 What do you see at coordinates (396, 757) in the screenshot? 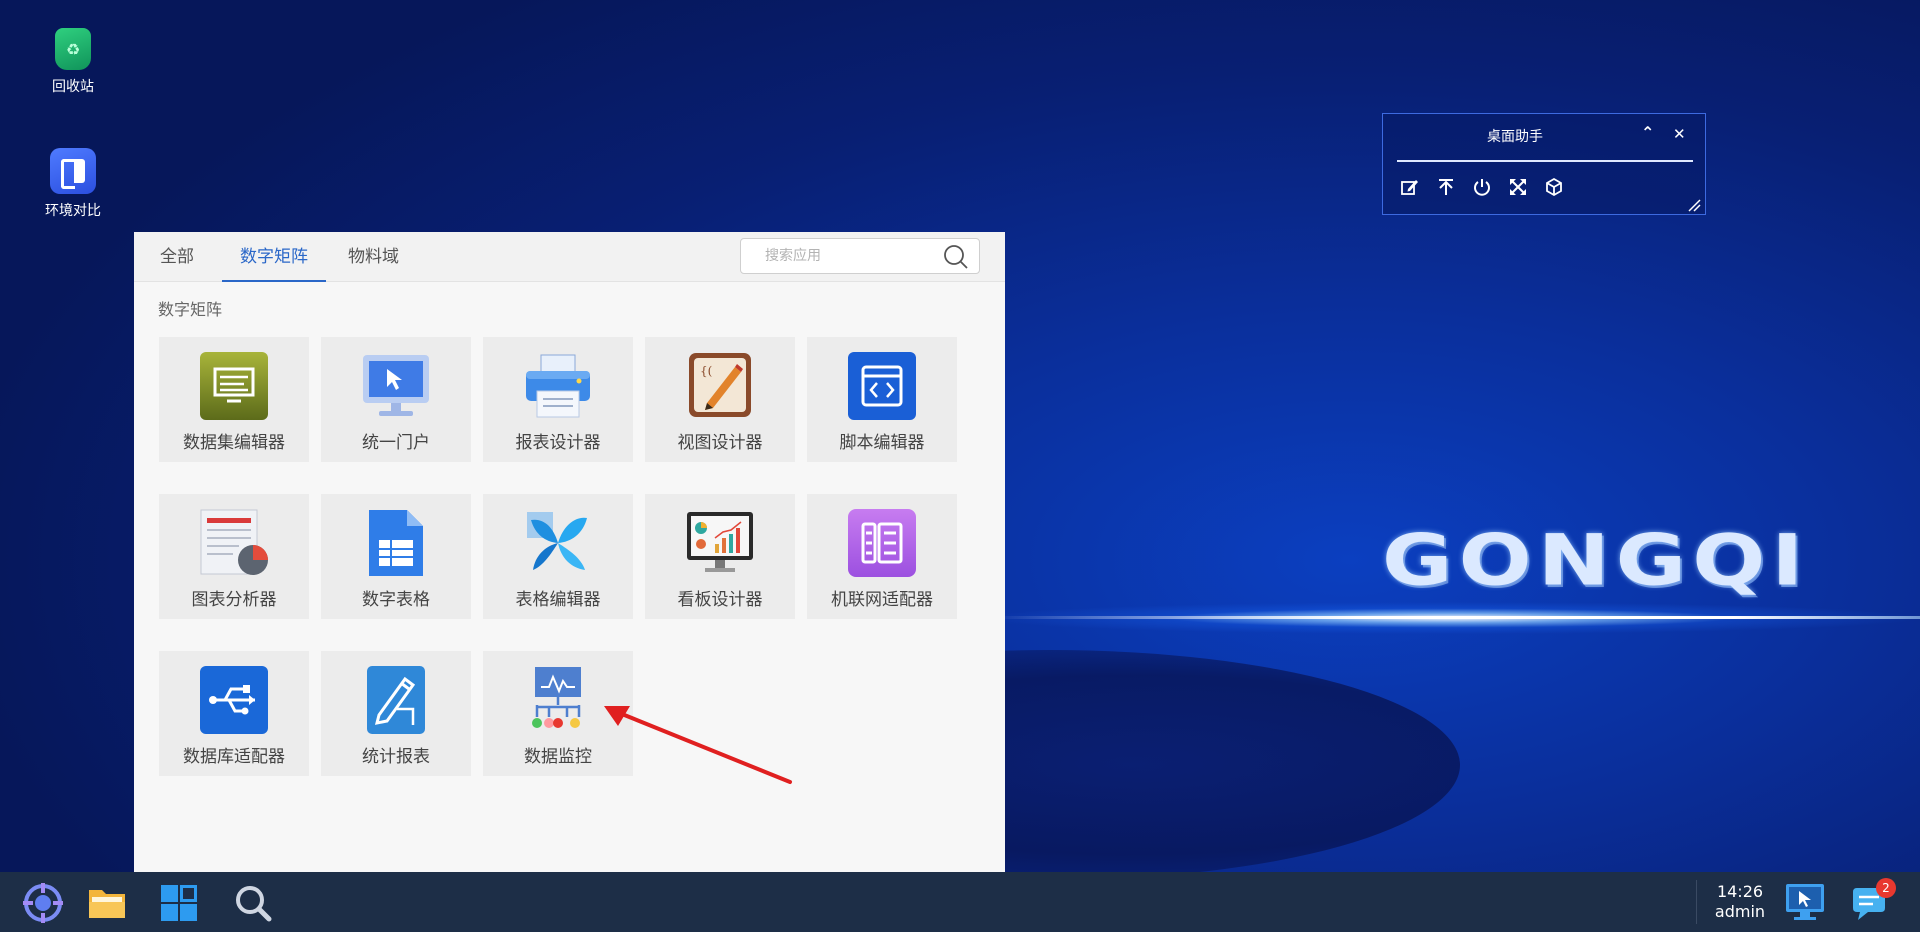
I see `app-tile-label: 统计报表` at bounding box center [396, 757].